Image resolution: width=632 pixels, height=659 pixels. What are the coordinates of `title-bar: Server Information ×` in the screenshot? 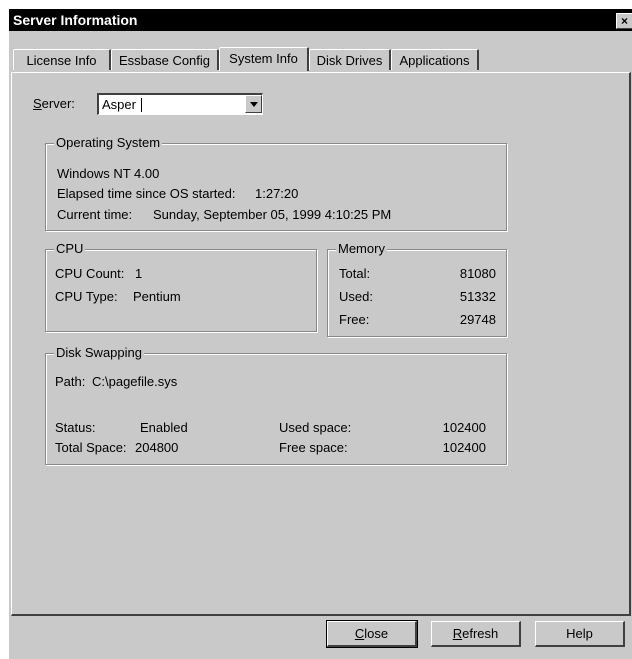 It's located at (320, 20).